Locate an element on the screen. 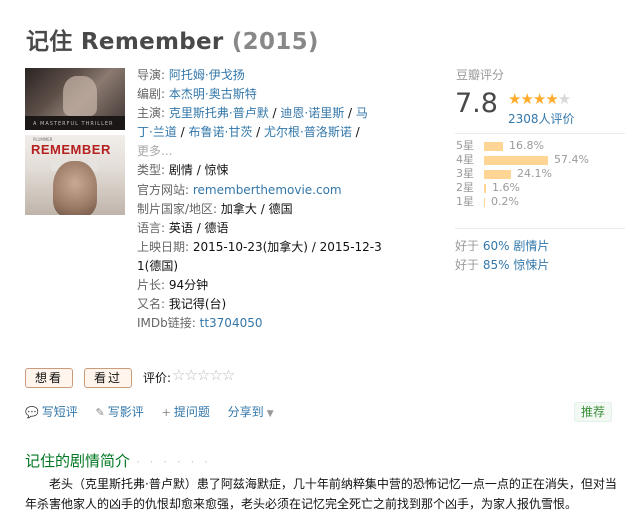  rate-stars-input: ☆☆☆☆☆ is located at coordinates (203, 375).